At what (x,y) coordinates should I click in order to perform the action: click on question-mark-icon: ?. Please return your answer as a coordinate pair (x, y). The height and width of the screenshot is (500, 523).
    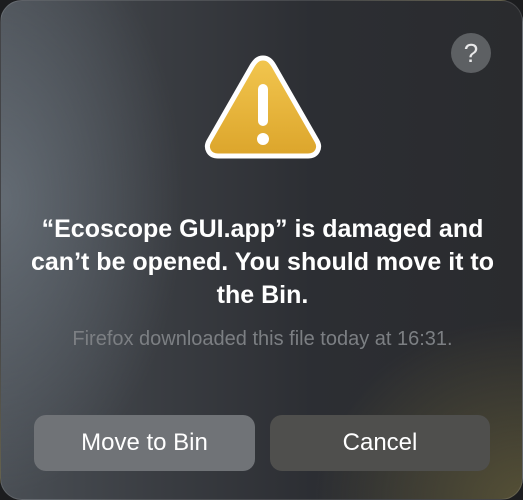
    Looking at the image, I should click on (471, 53).